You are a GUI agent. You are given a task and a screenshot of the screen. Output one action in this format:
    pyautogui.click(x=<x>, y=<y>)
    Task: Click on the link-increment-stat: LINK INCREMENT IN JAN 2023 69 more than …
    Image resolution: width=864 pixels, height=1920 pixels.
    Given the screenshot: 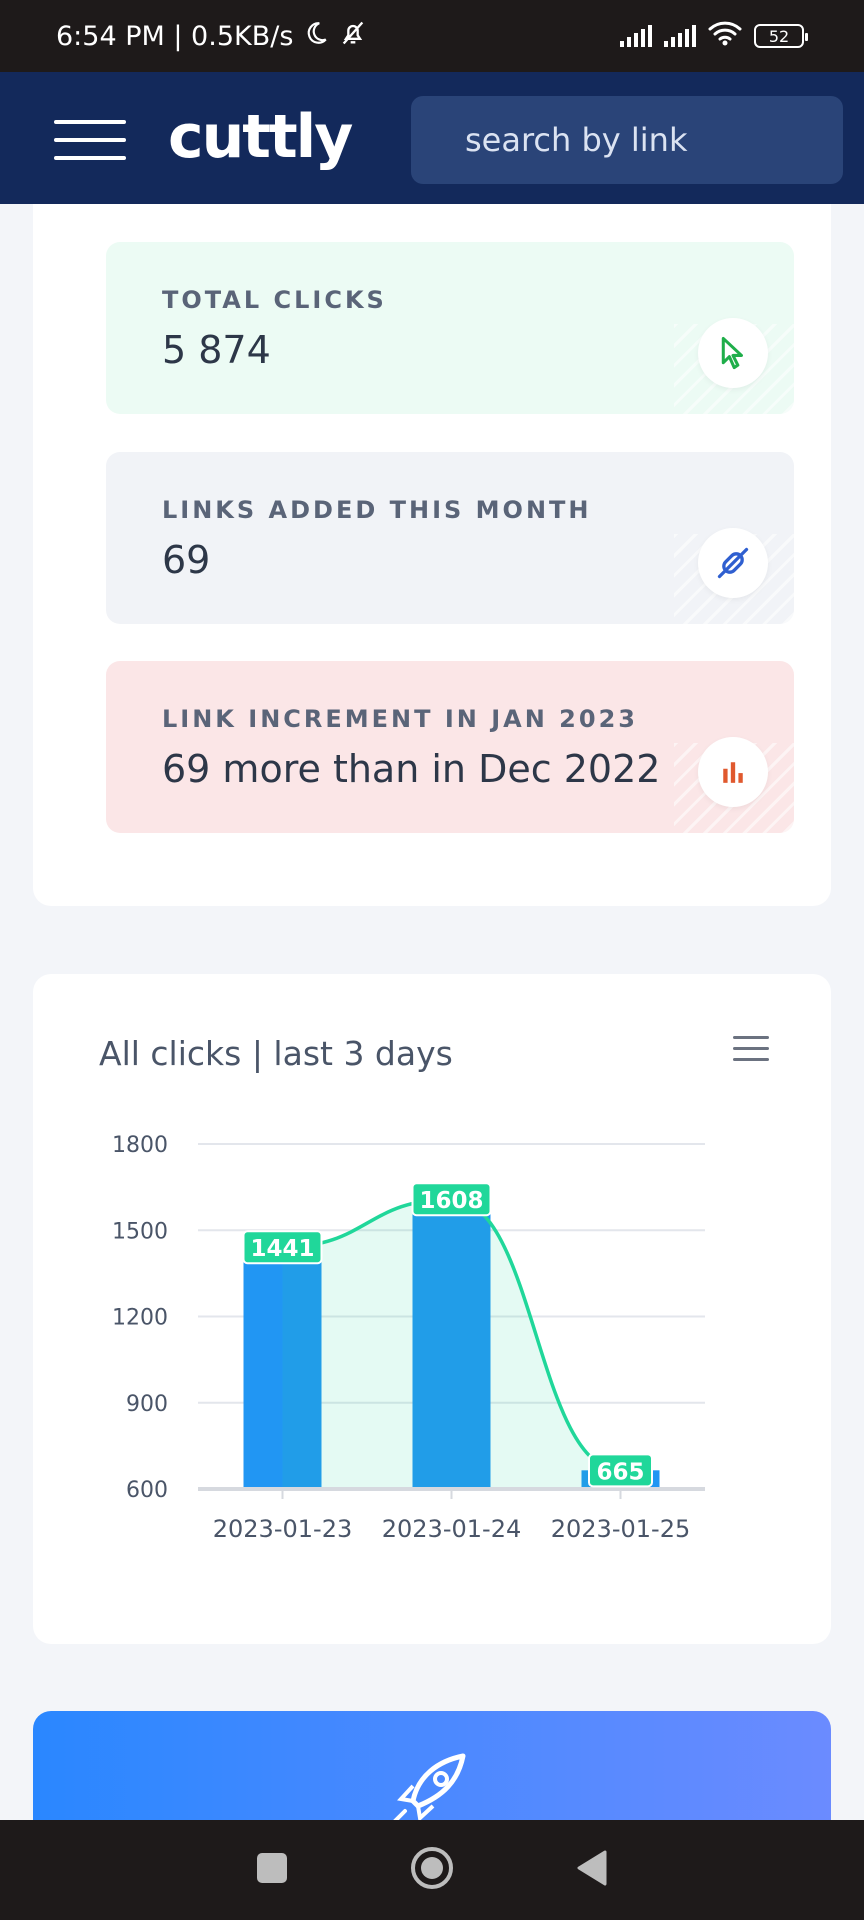 What is the action you would take?
    pyautogui.click(x=450, y=747)
    